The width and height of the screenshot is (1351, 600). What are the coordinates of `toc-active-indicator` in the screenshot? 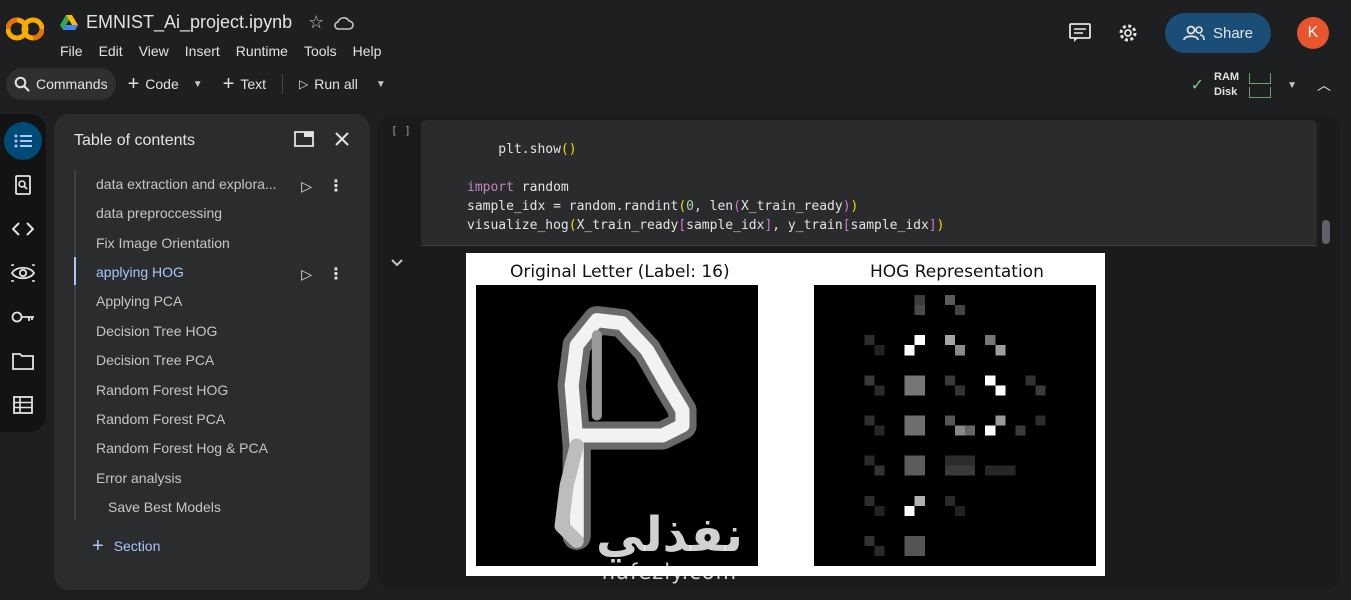 It's located at (75, 271).